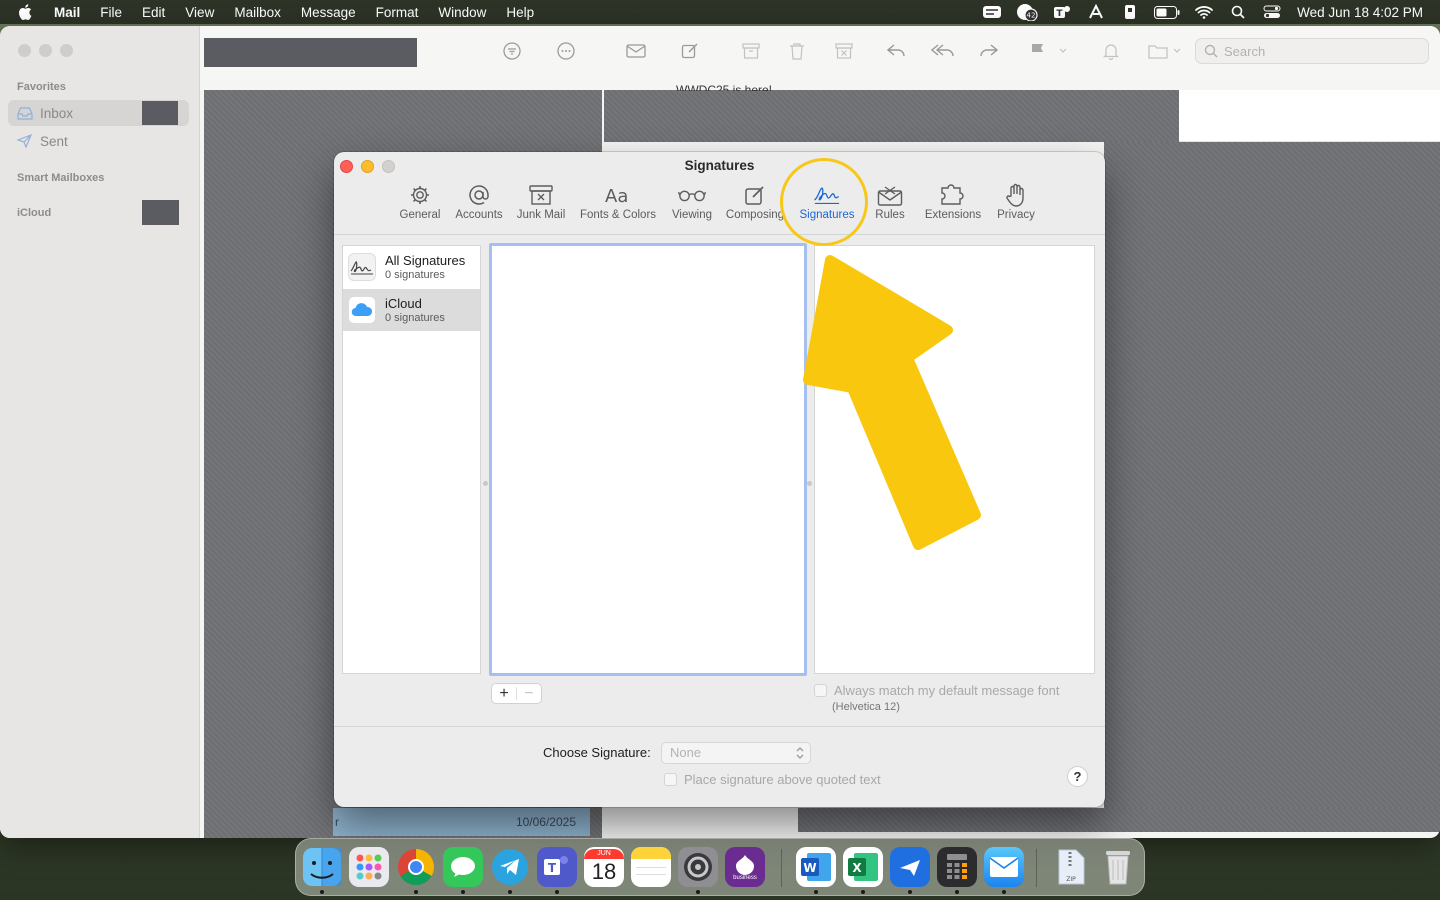 This screenshot has height=900, width=1440. What do you see at coordinates (420, 208) in the screenshot?
I see `tab-general: General` at bounding box center [420, 208].